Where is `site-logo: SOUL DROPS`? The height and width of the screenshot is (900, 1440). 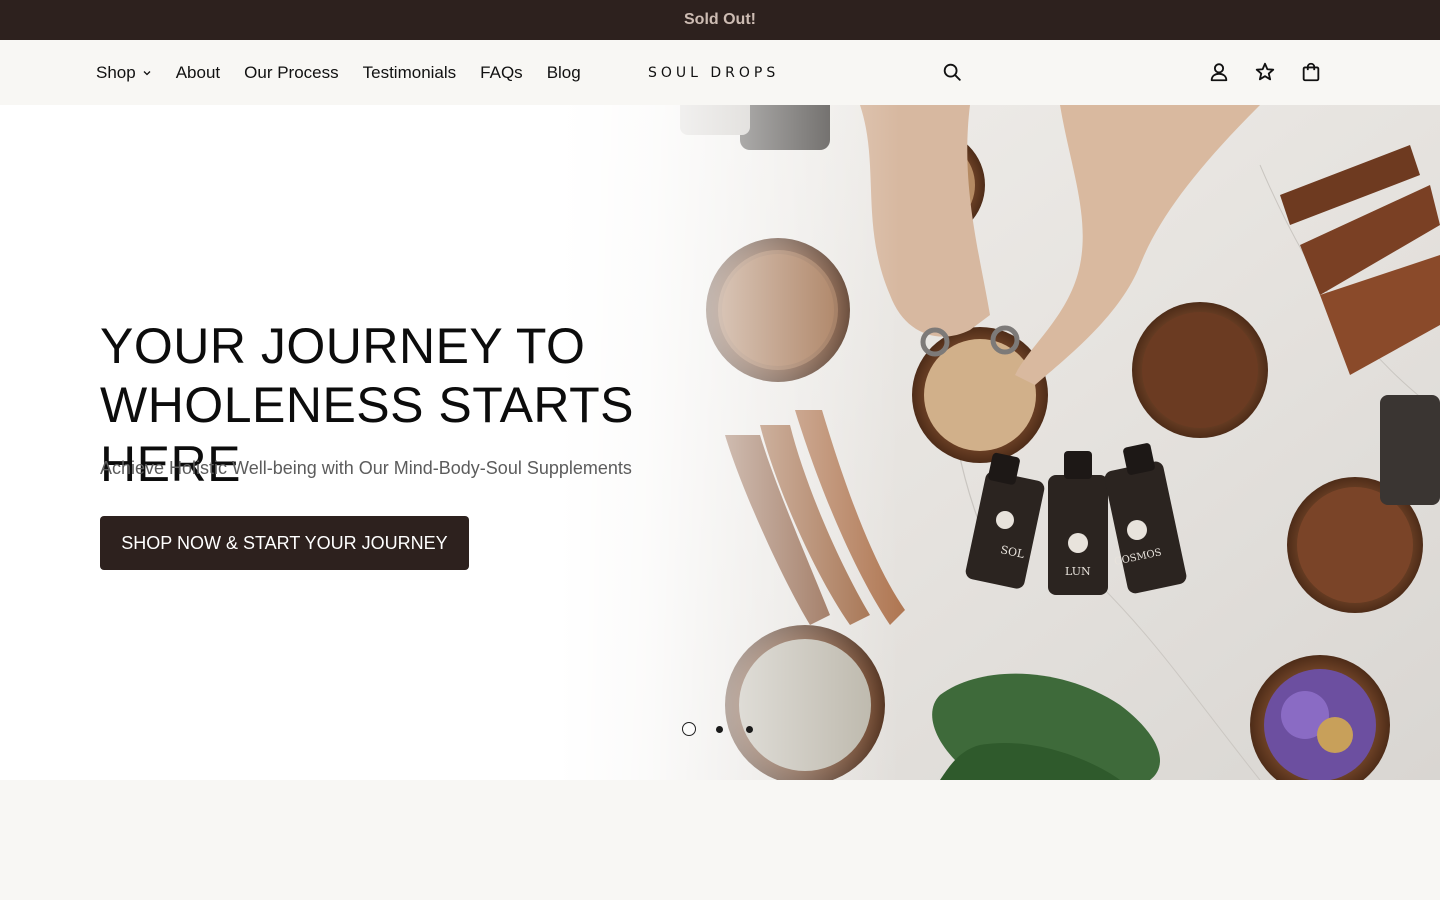
site-logo: SOUL DROPS is located at coordinates (713, 72).